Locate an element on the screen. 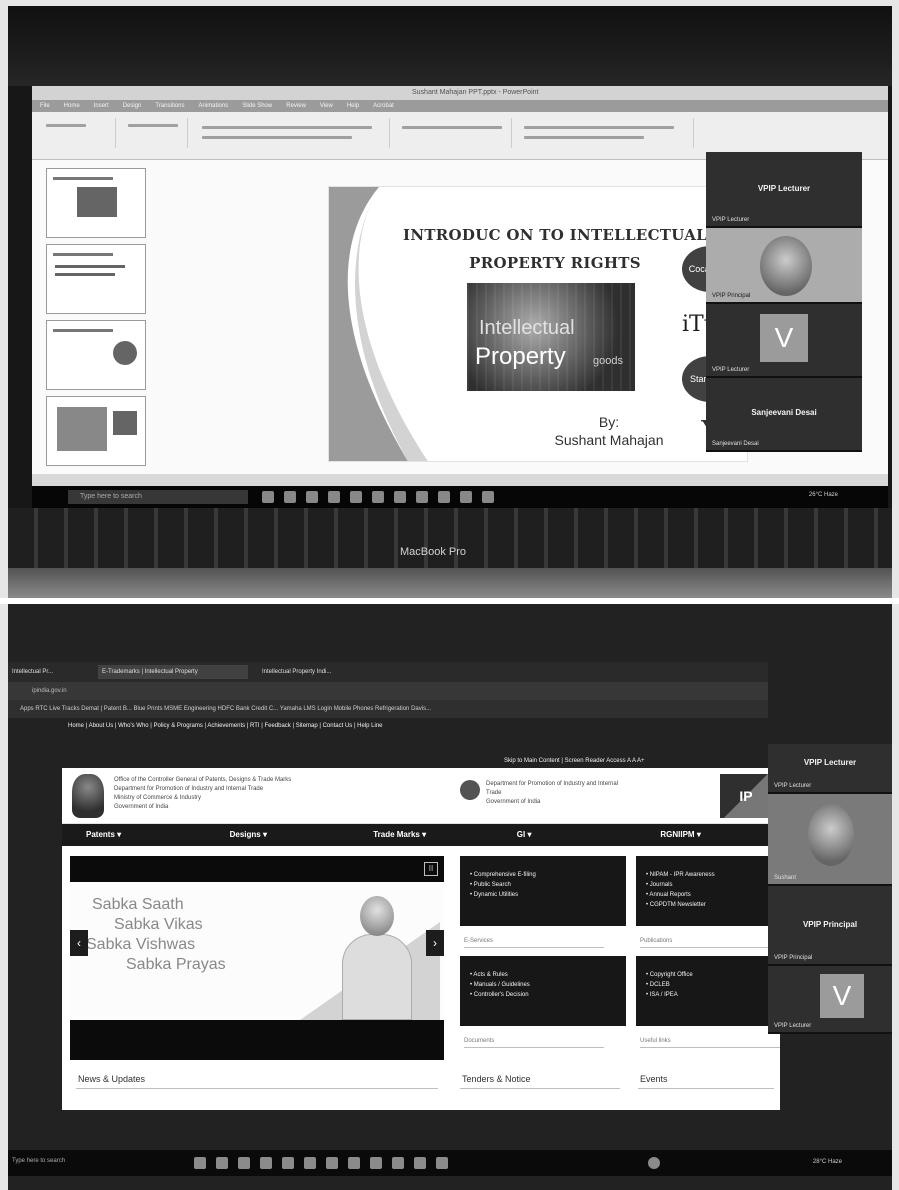  carousel-pause-button: II is located at coordinates (431, 869).